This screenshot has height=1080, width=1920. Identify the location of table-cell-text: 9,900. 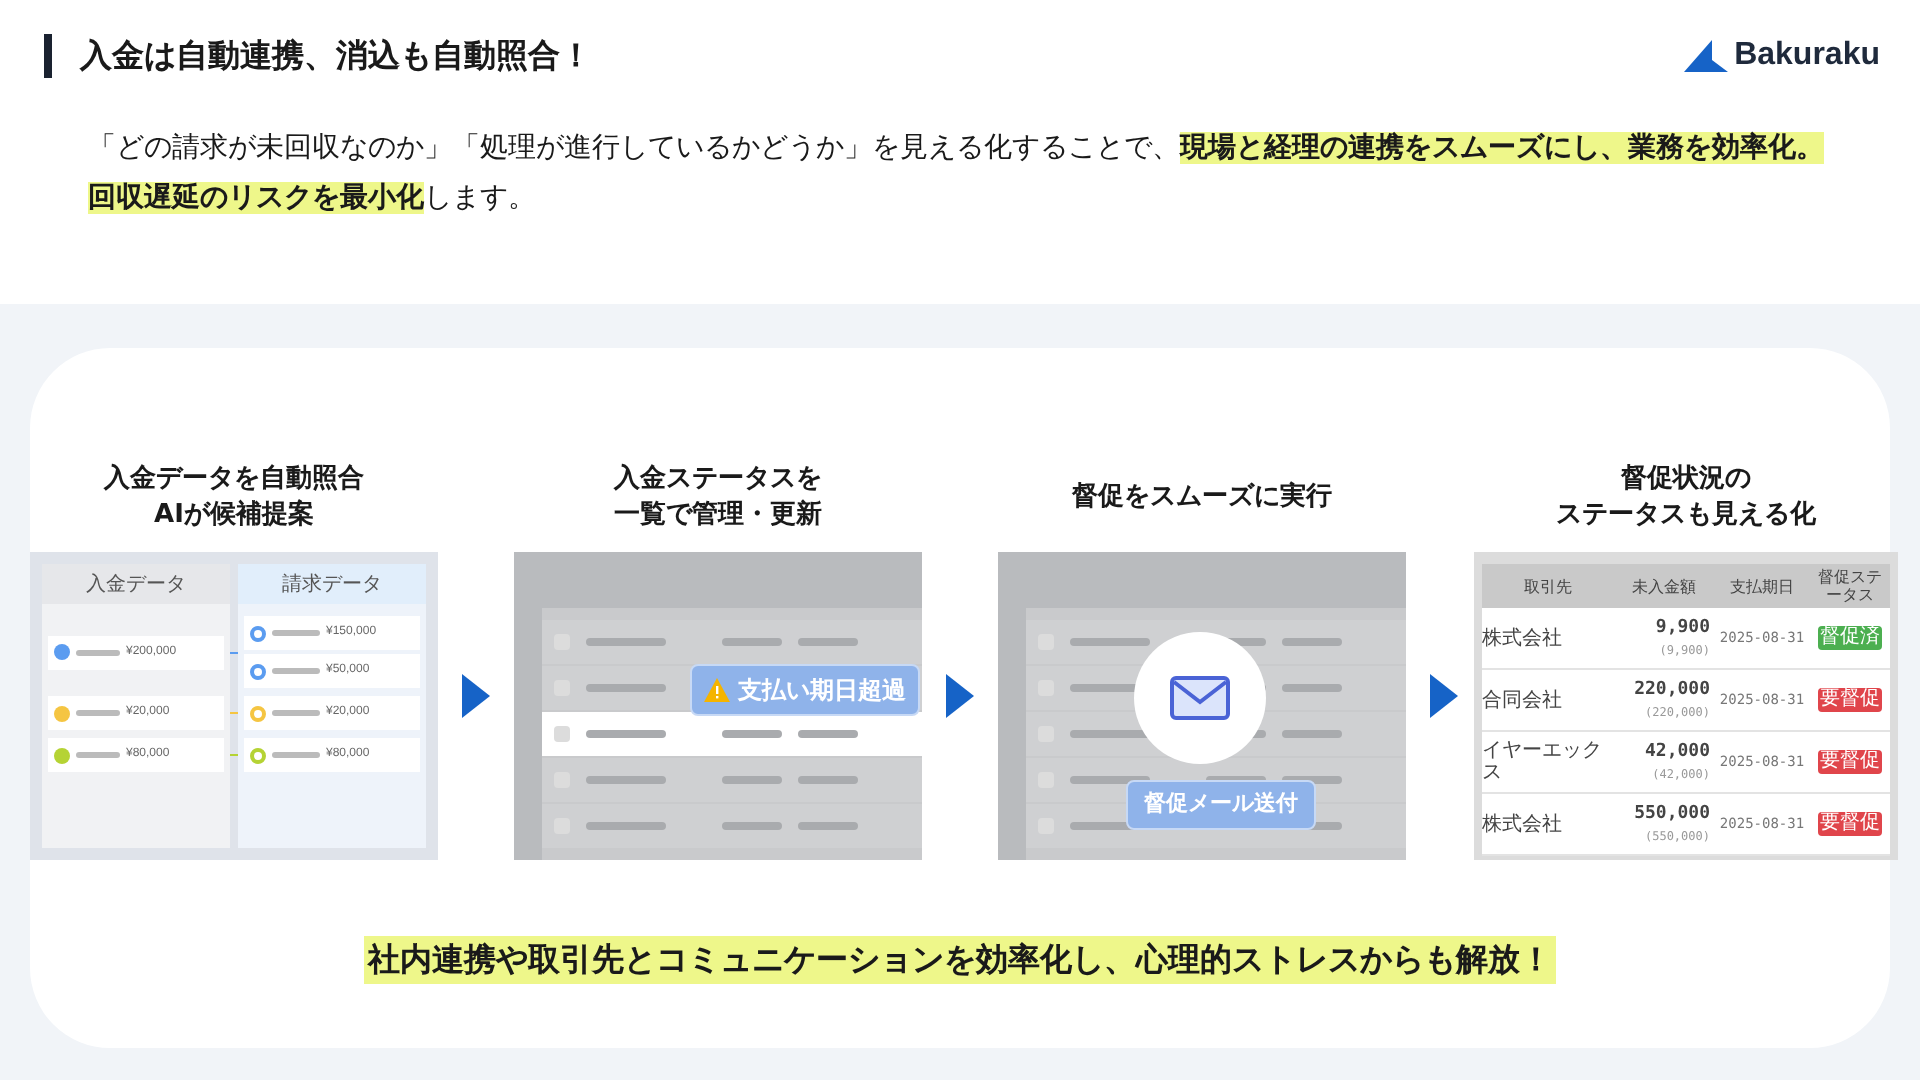
(1682, 628).